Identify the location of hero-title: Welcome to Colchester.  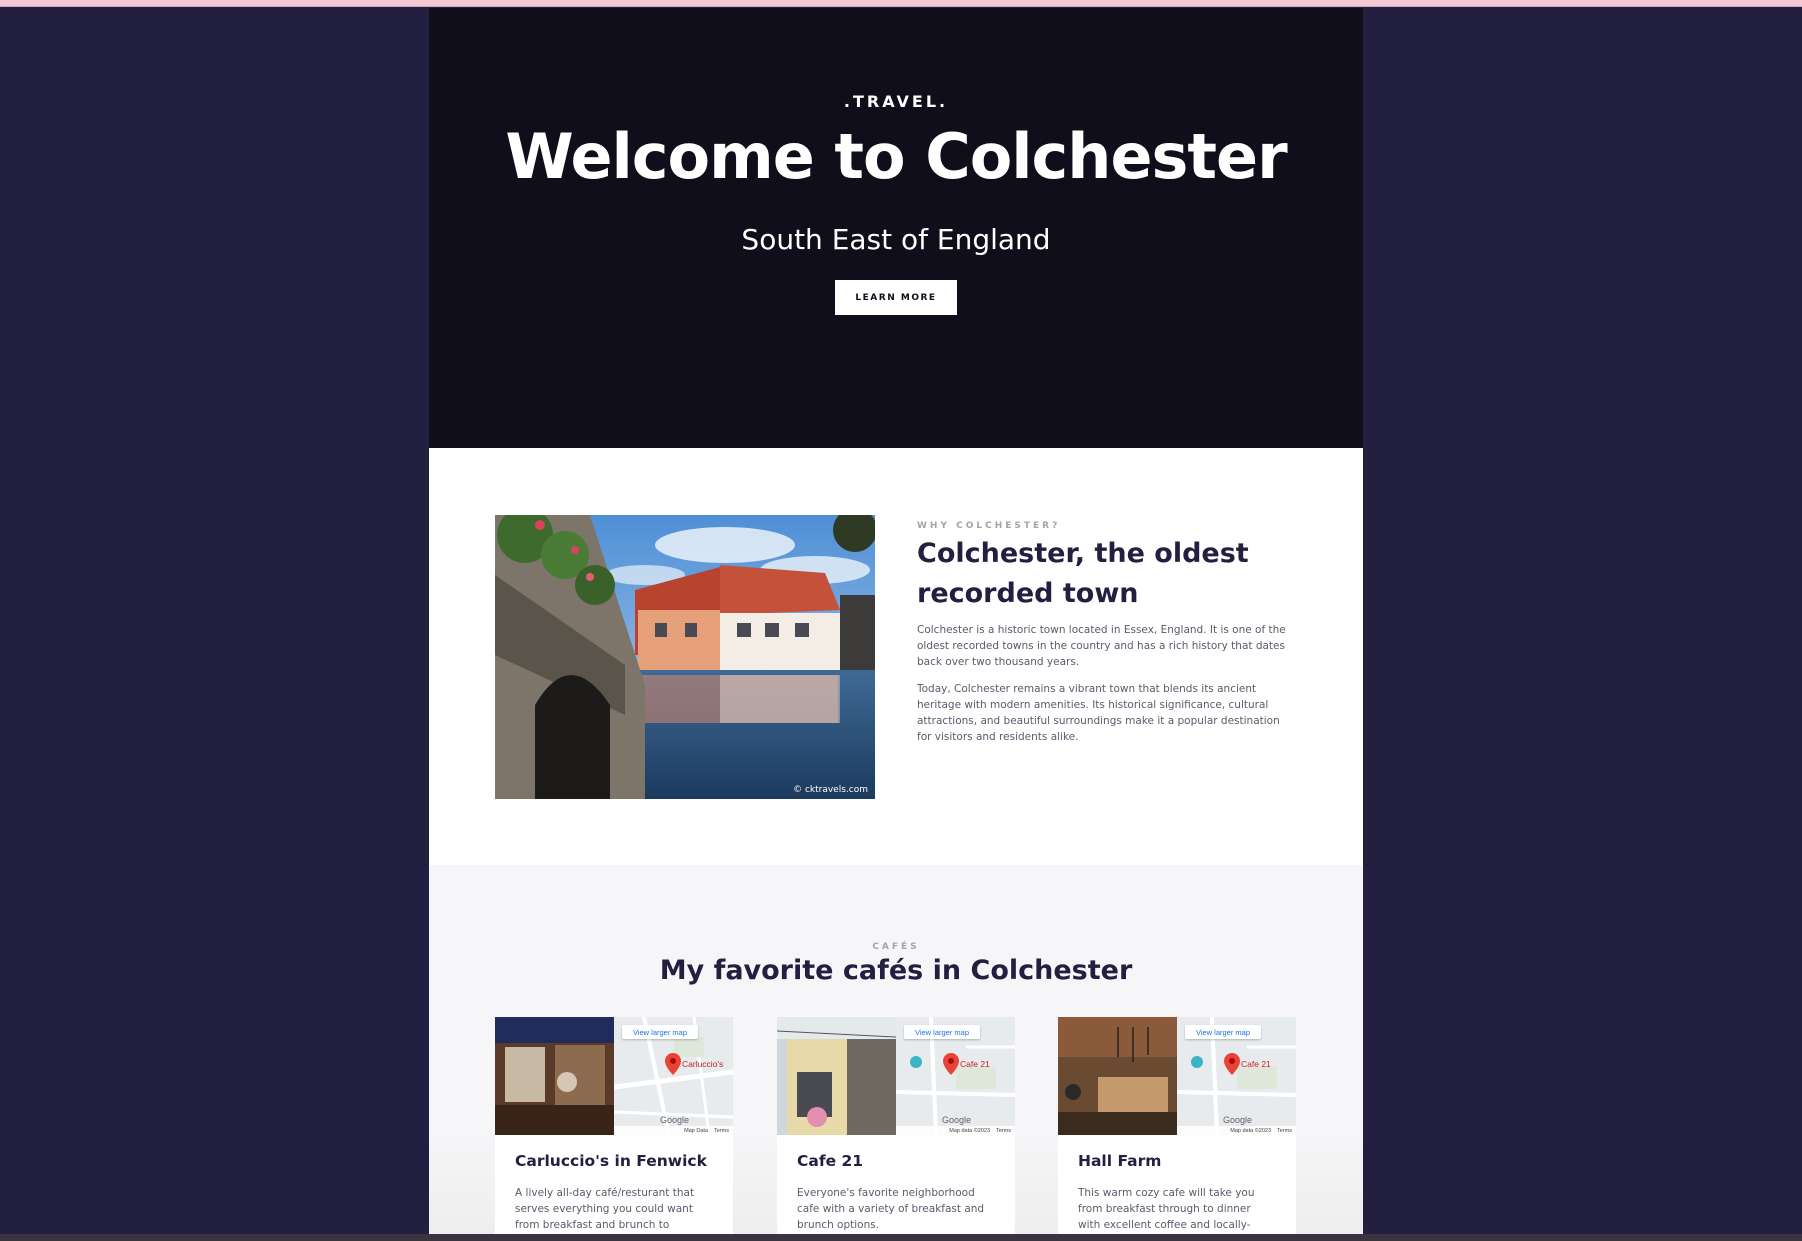
(896, 156).